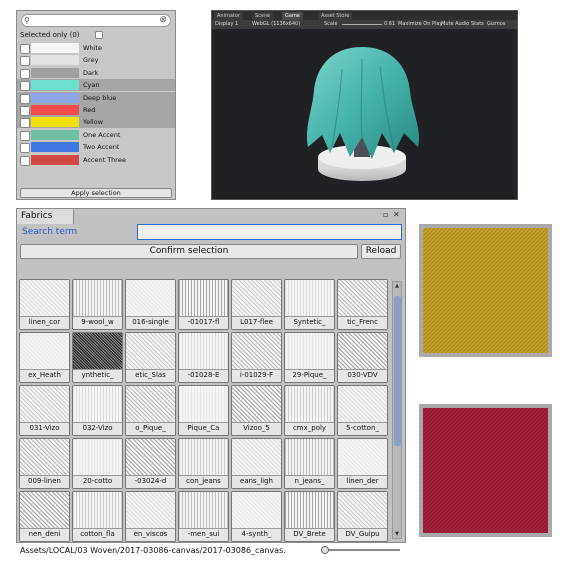 This screenshot has width=565, height=565. Describe the element at coordinates (203, 428) in the screenshot. I see `fabric-name-label: Pique_Ca` at that location.